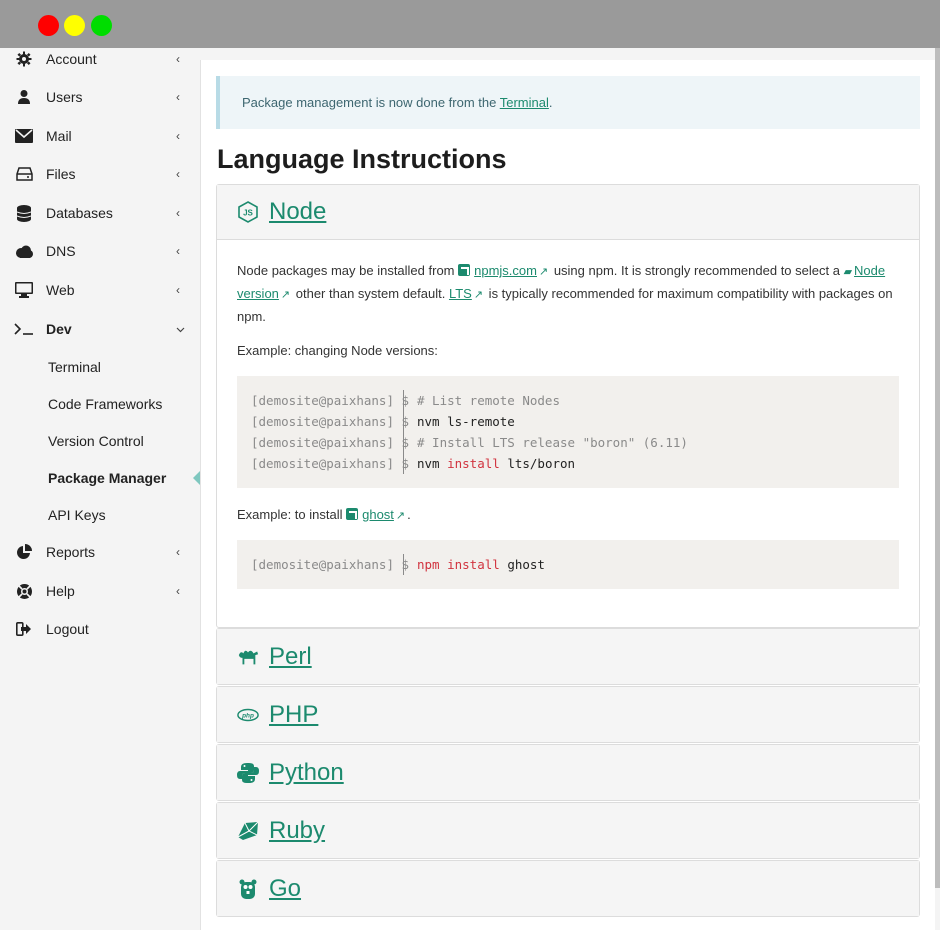 The height and width of the screenshot is (930, 940). What do you see at coordinates (362, 159) in the screenshot?
I see `page-title: Language Instructions` at bounding box center [362, 159].